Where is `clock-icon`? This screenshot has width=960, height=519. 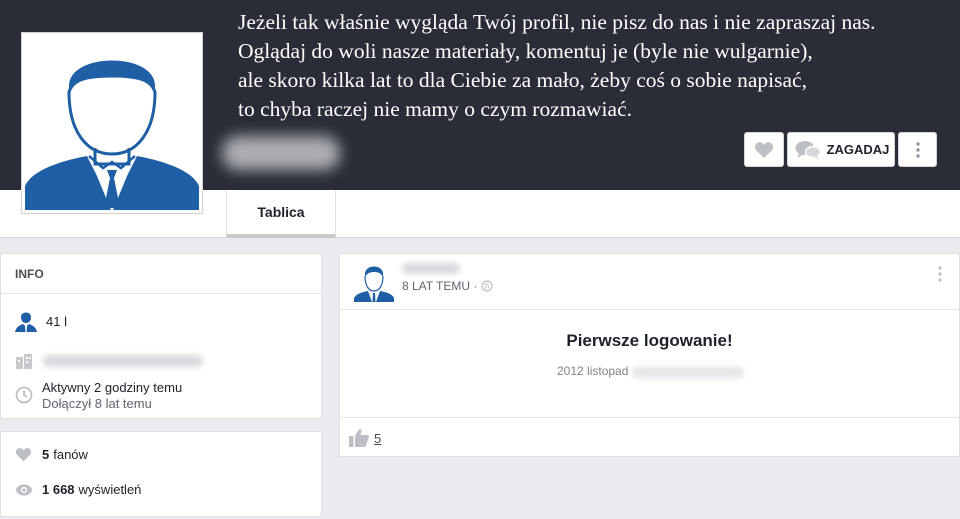
clock-icon is located at coordinates (24, 395).